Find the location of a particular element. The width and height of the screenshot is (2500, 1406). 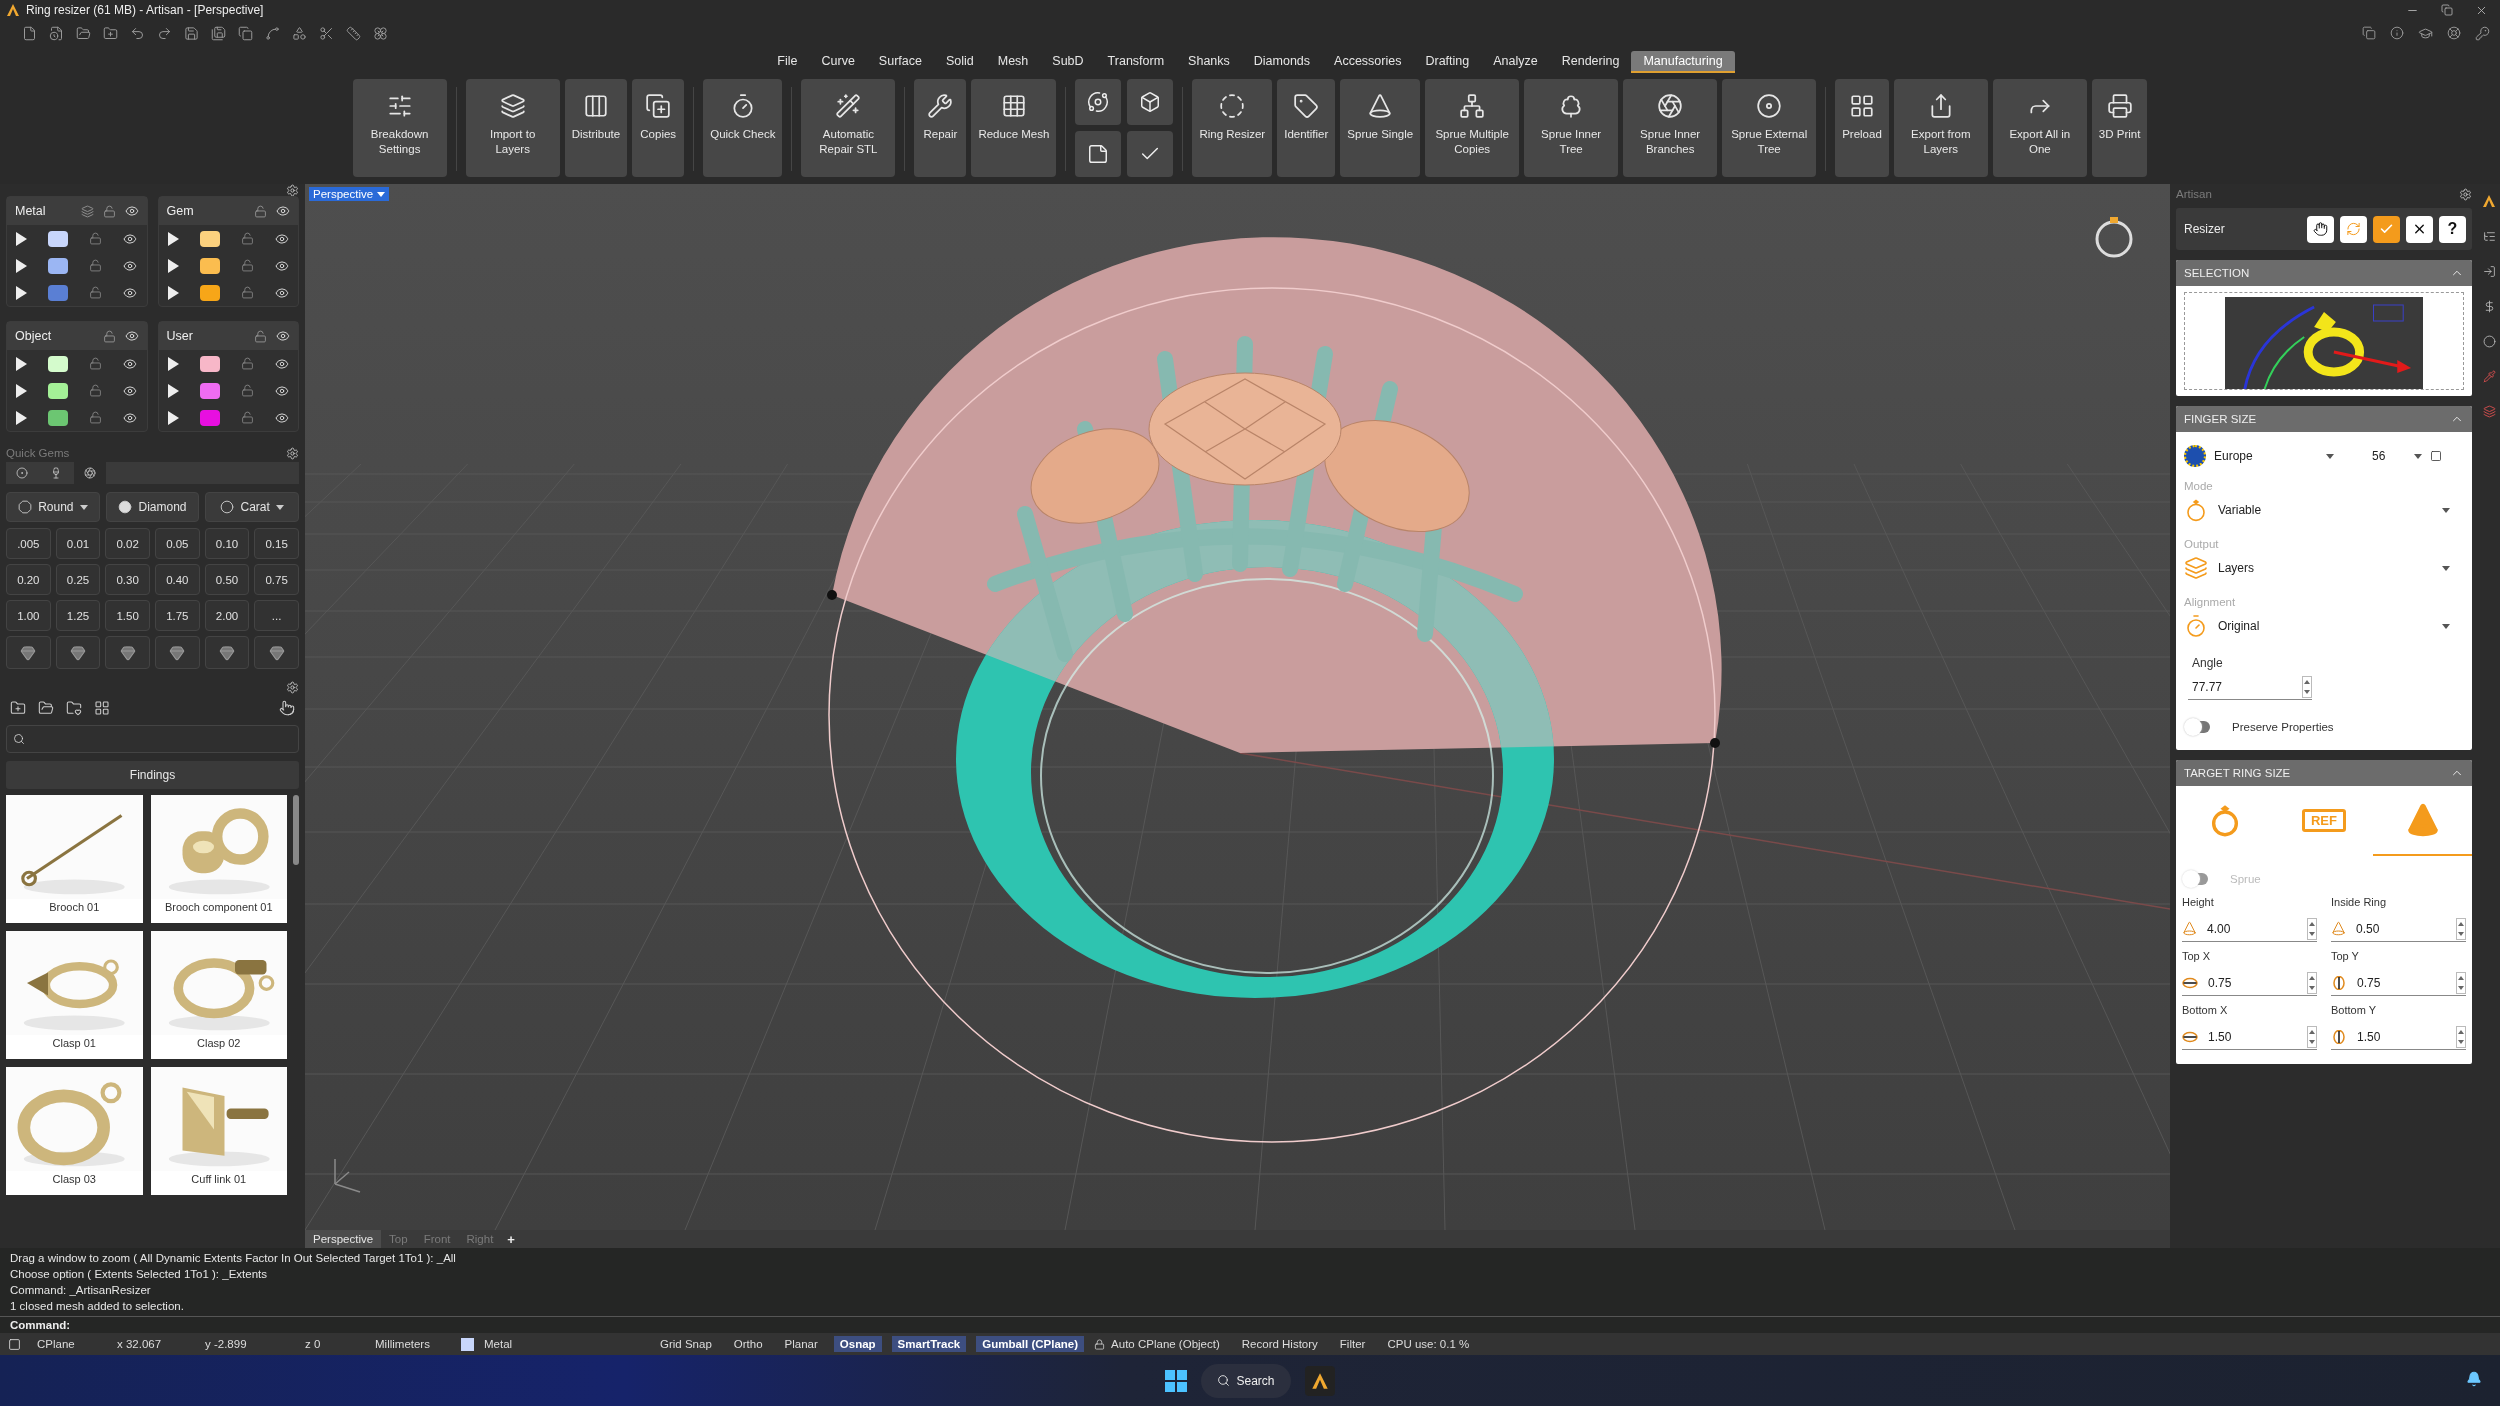

ribbon-button: Sprue Single is located at coordinates (1380, 128).